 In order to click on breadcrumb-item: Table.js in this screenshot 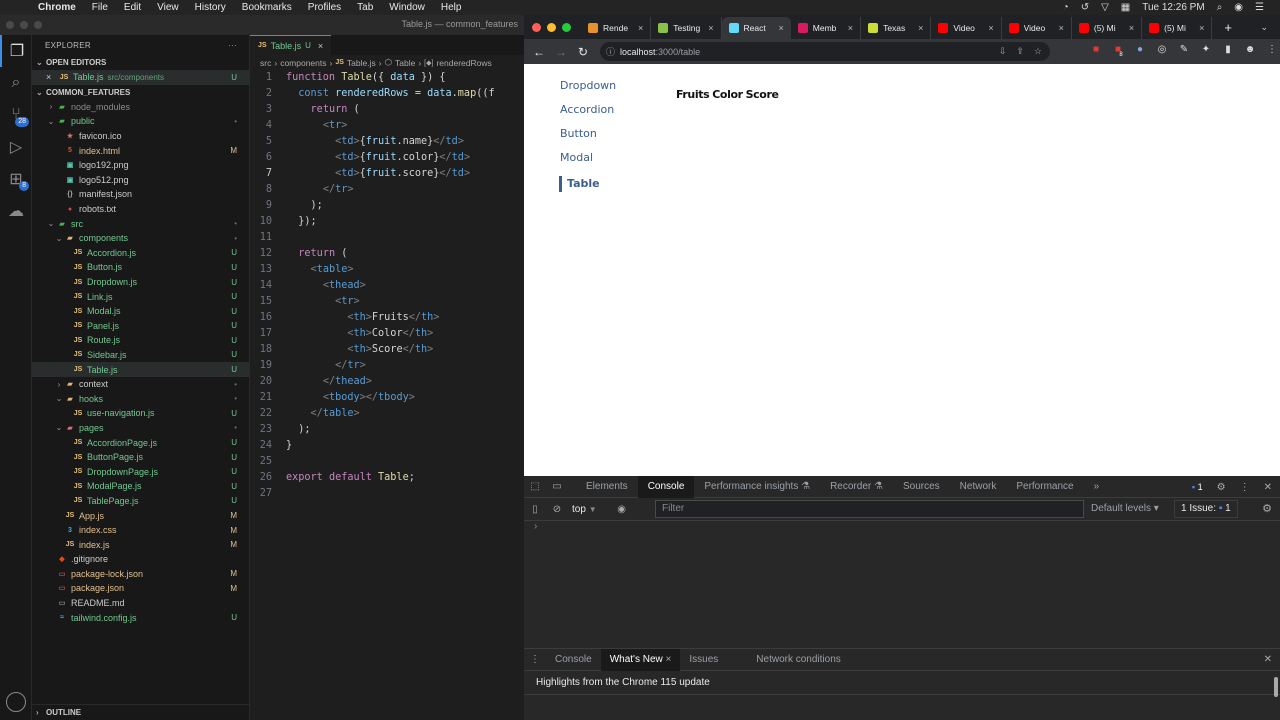, I will do `click(361, 63)`.